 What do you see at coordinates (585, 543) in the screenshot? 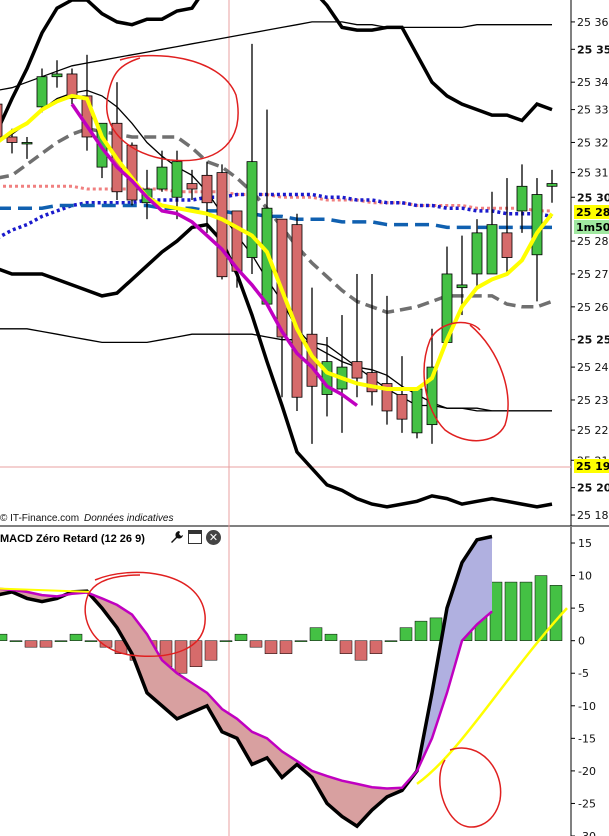
I see `macd-tick-label: 15` at bounding box center [585, 543].